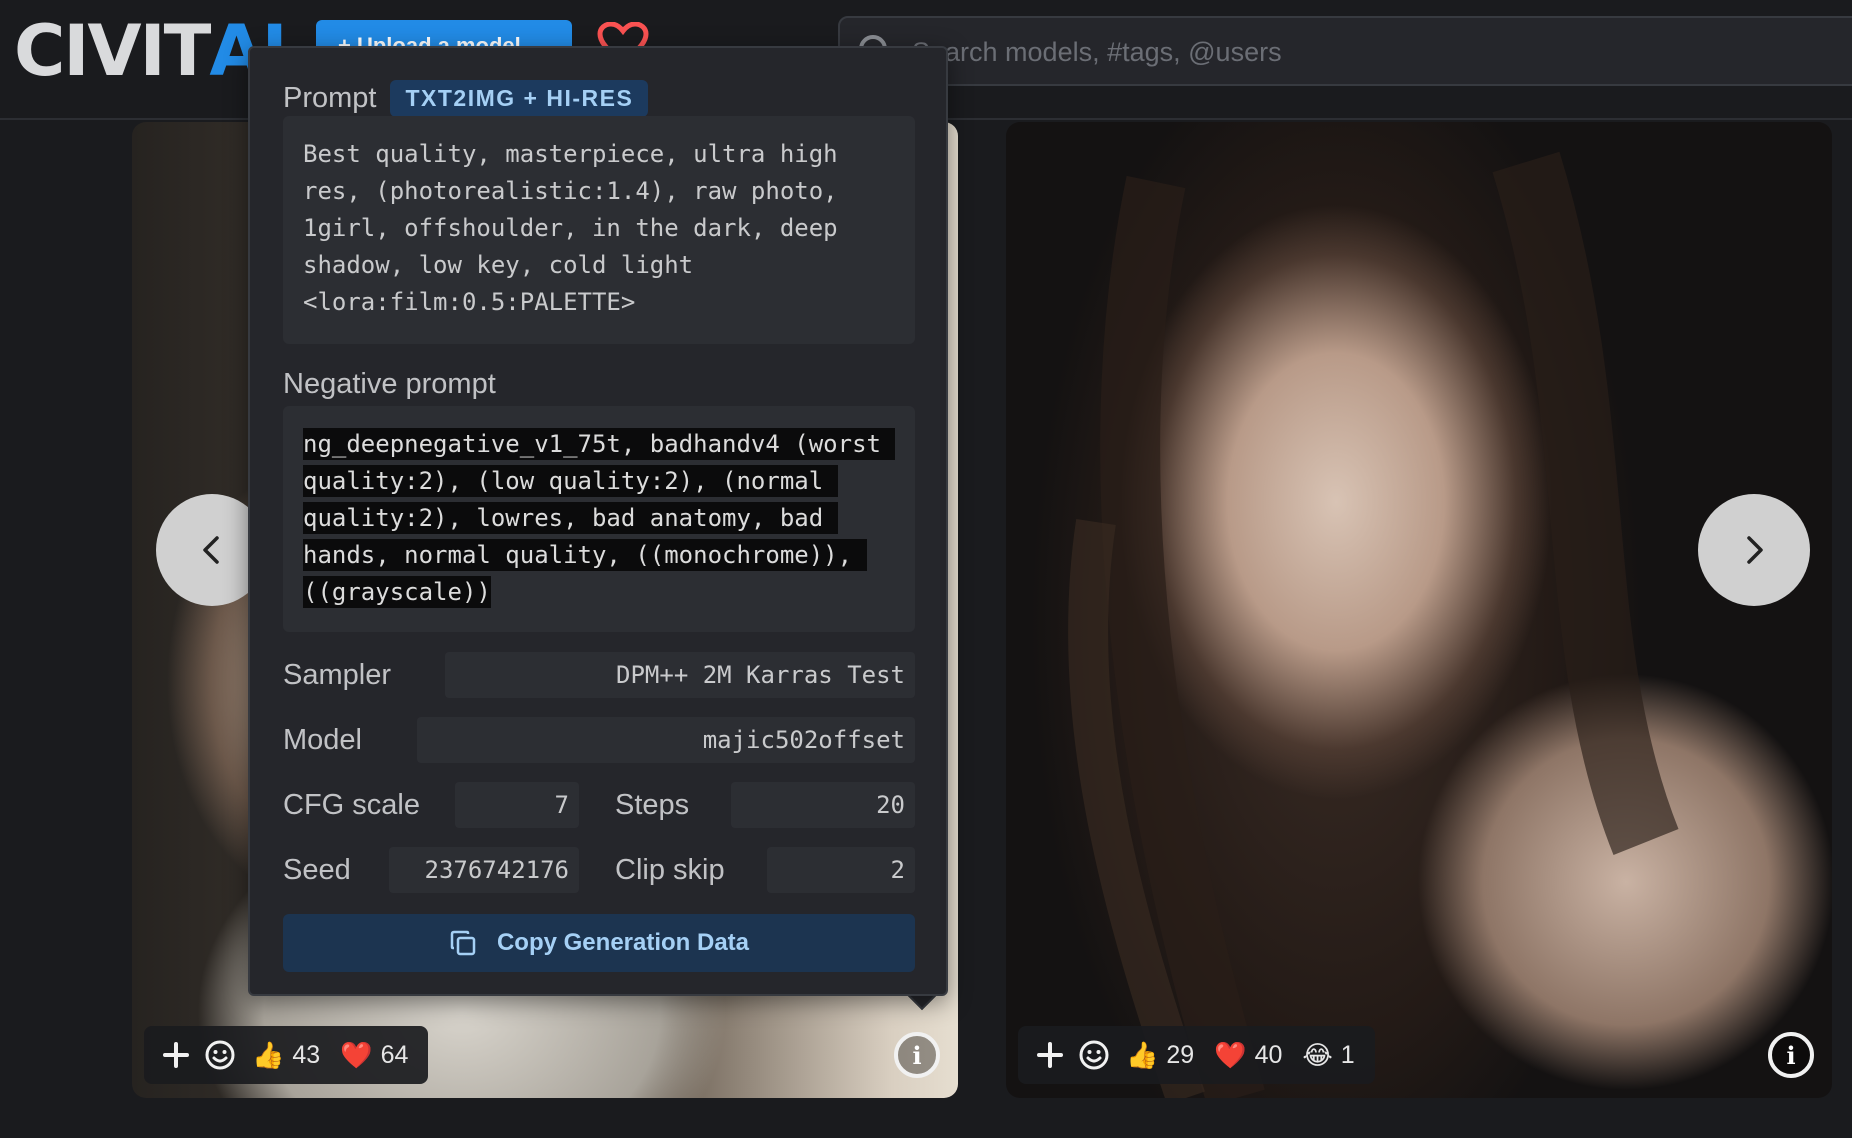 This screenshot has height=1138, width=1852. I want to click on like-reaction: 👍 43, so click(286, 1055).